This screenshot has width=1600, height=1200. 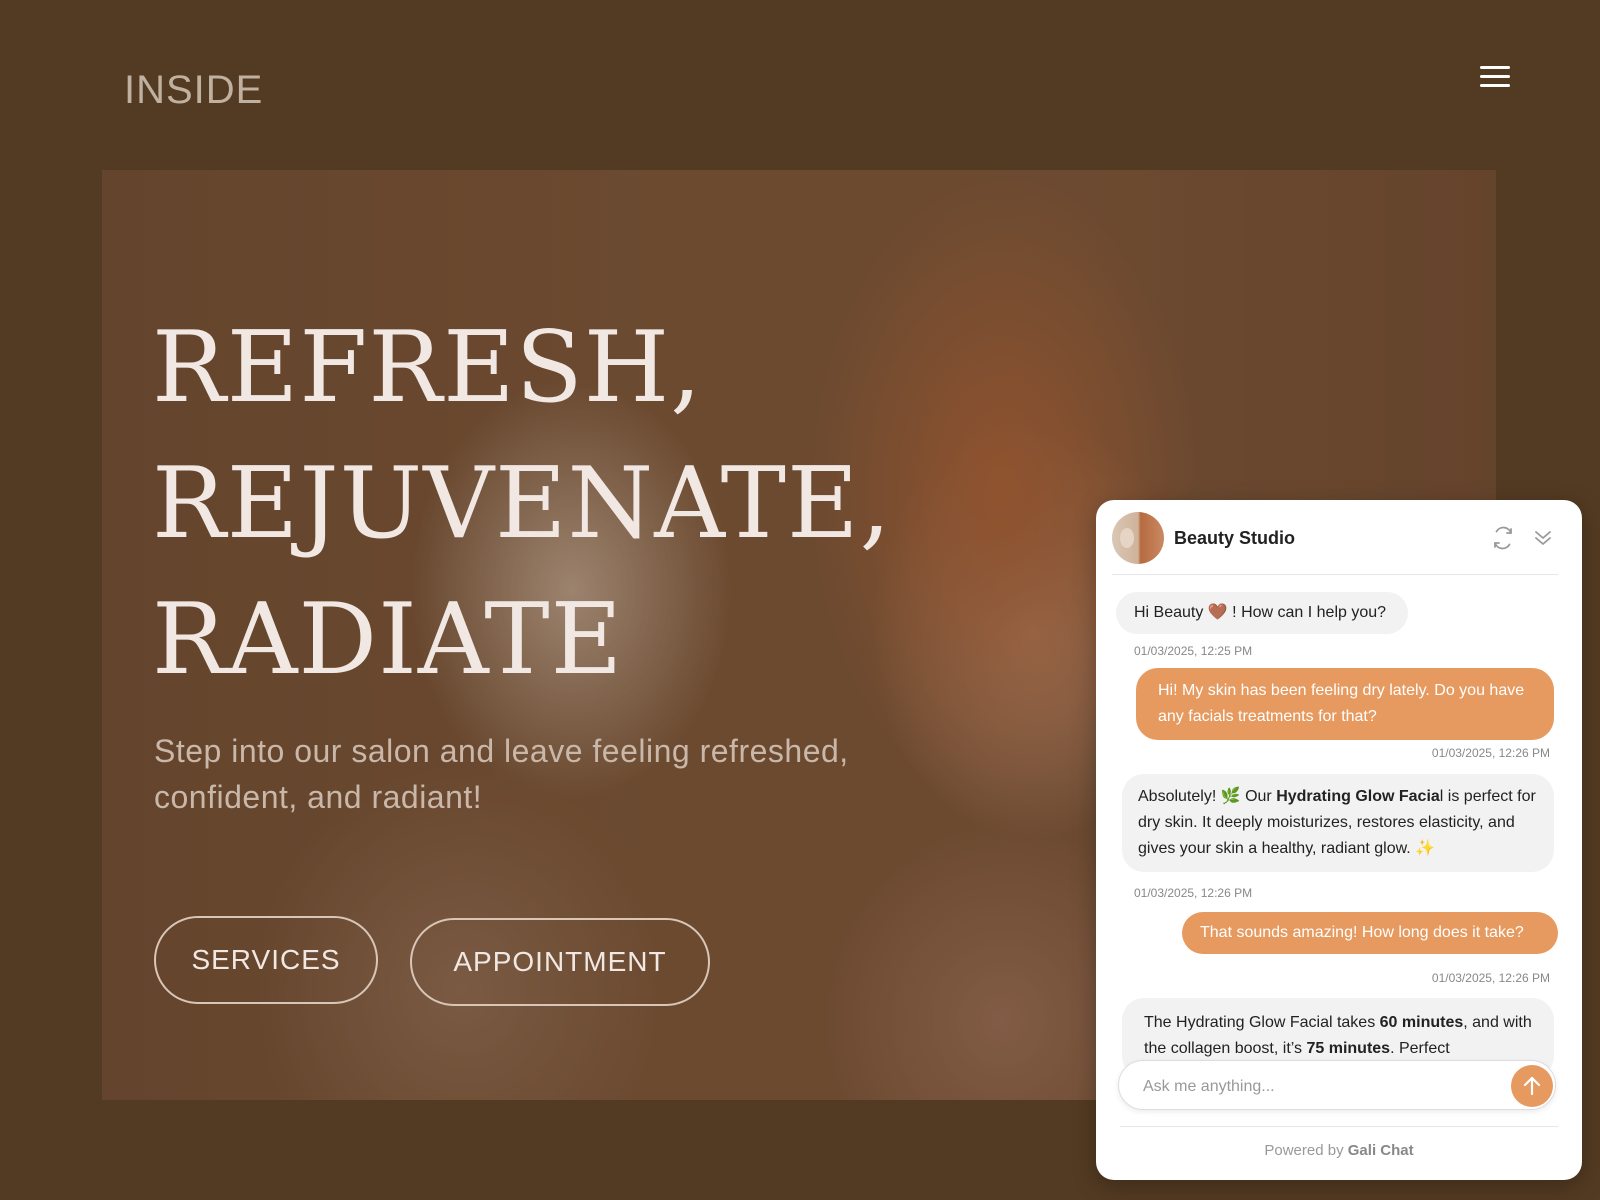 I want to click on headline-line-1: REFRESH,, so click(x=427, y=368).